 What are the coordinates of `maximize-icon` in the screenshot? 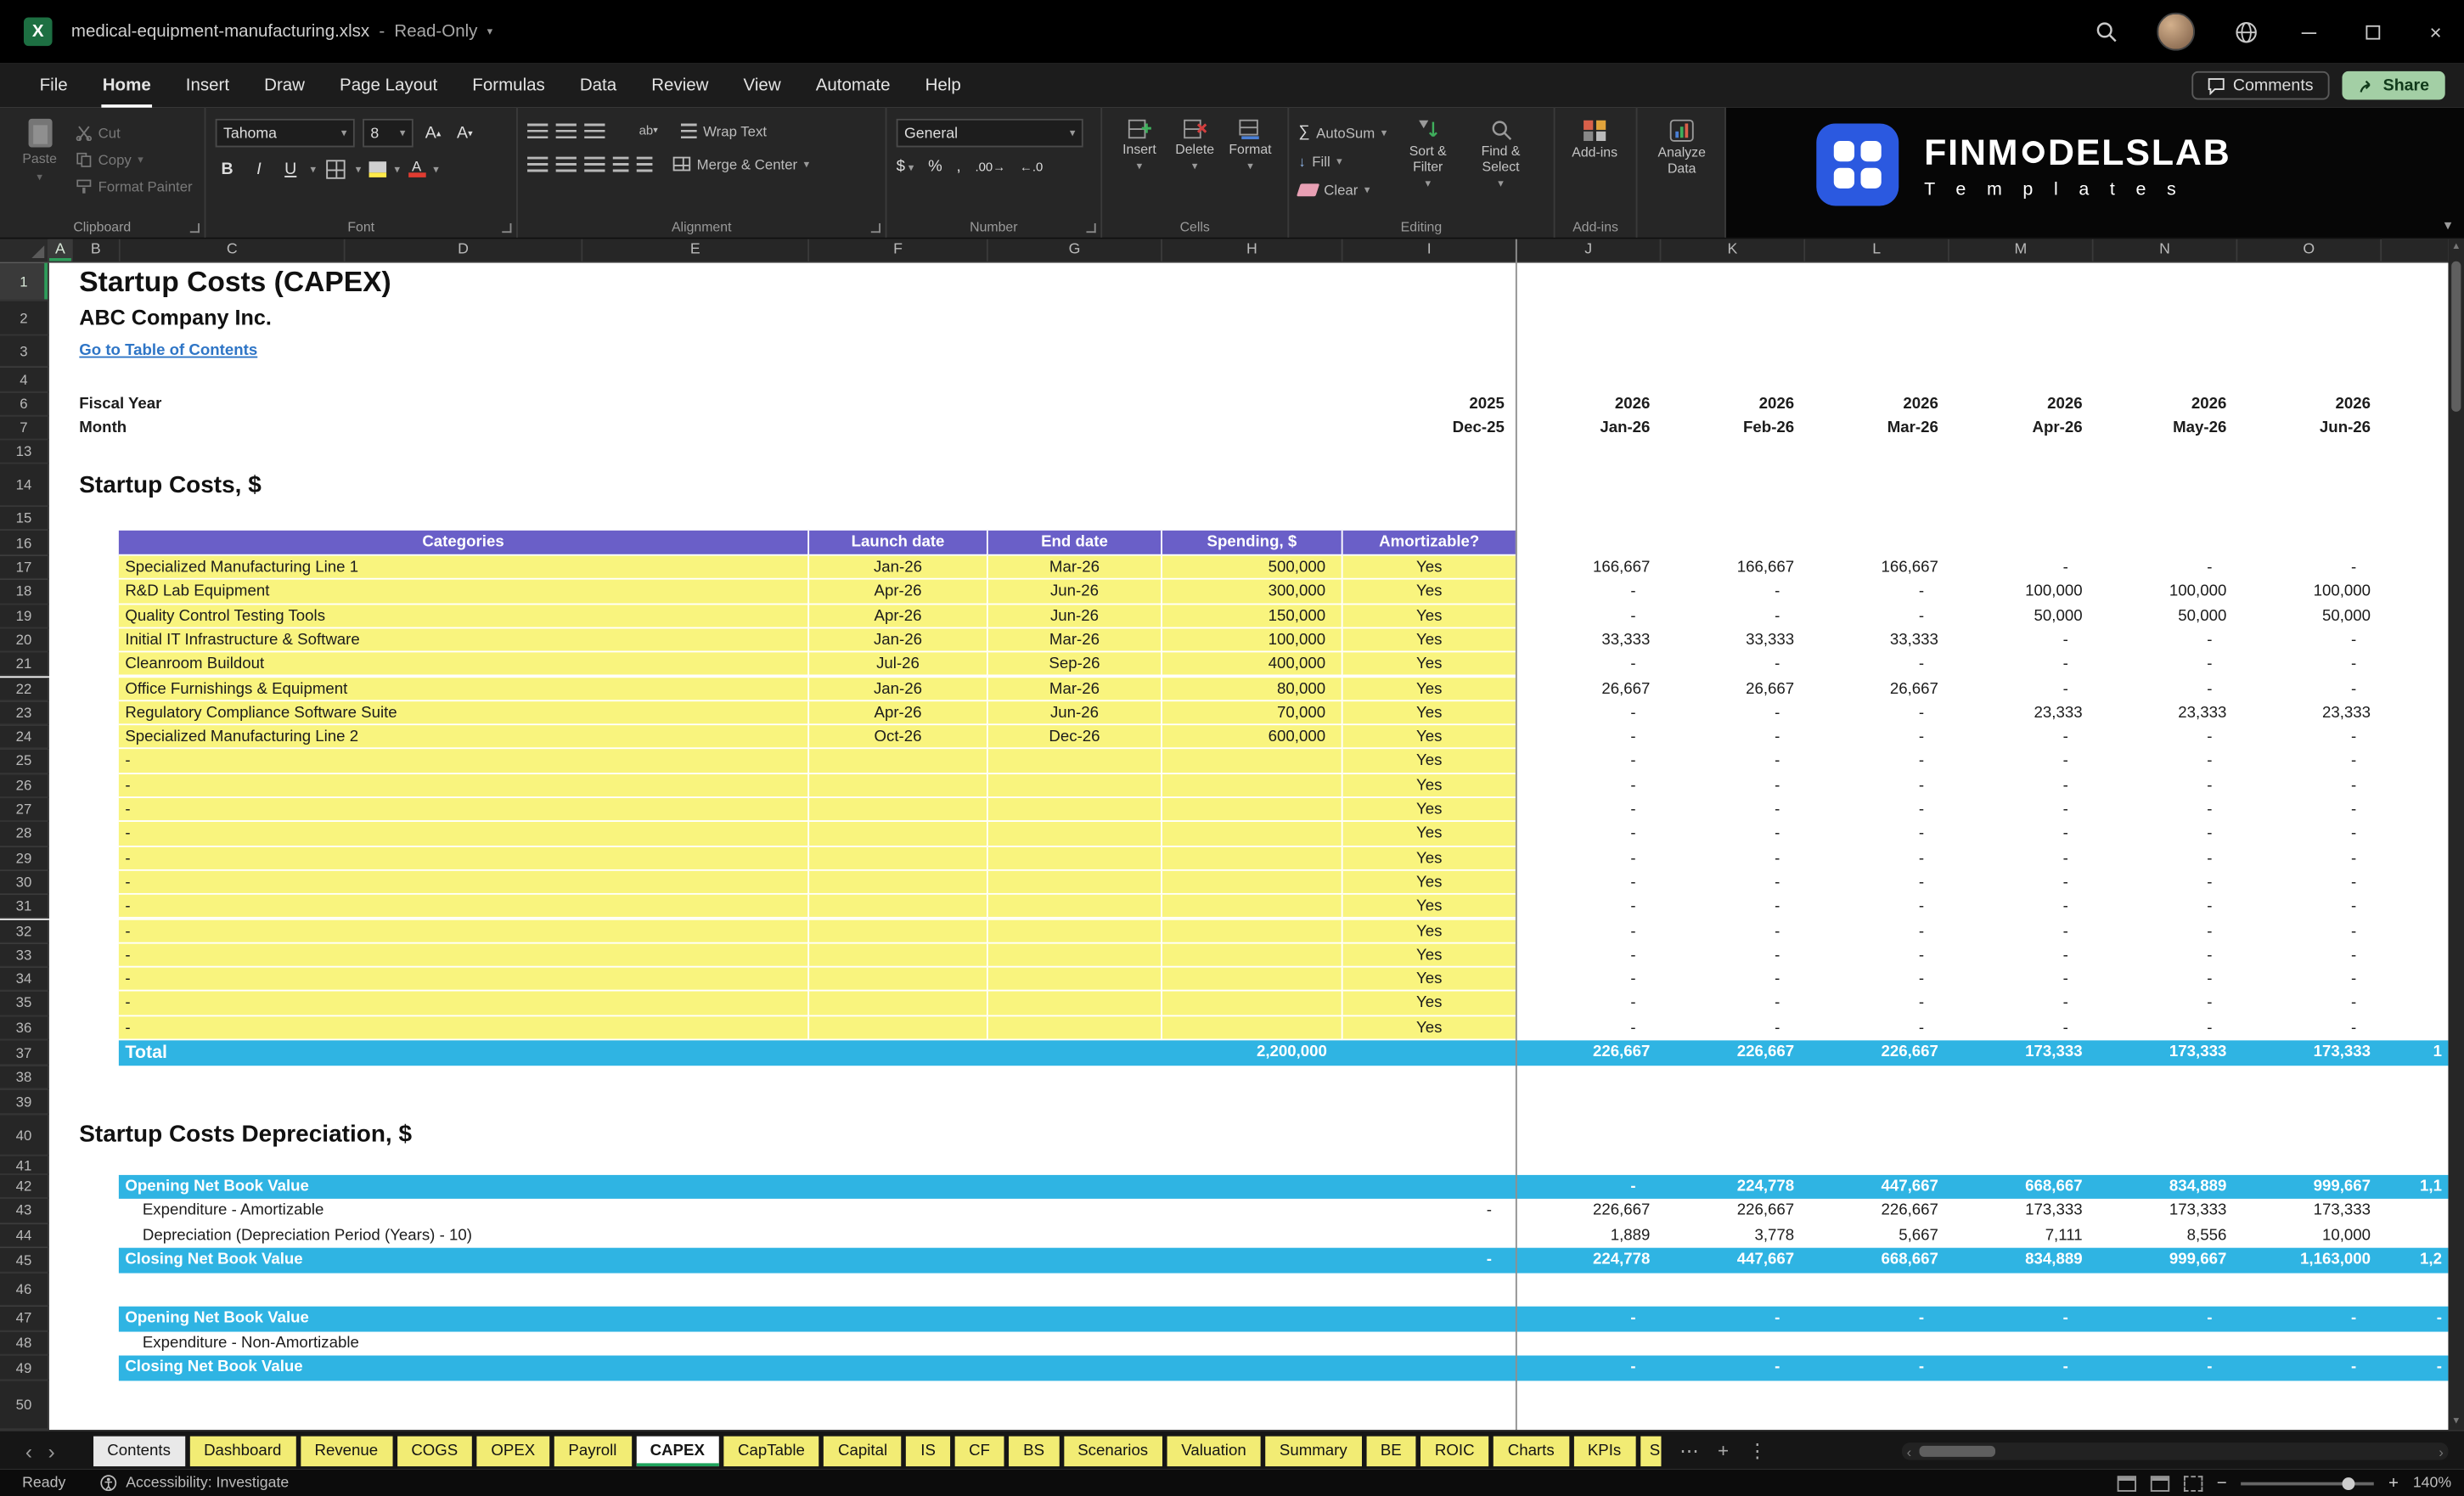 It's located at (2372, 31).